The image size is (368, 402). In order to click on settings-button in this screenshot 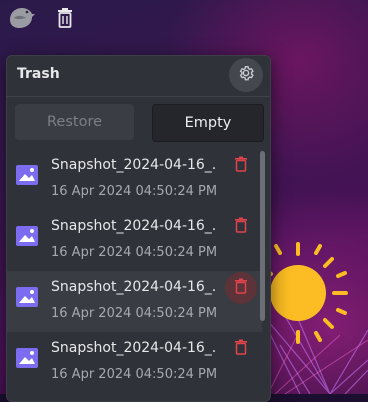, I will do `click(246, 75)`.